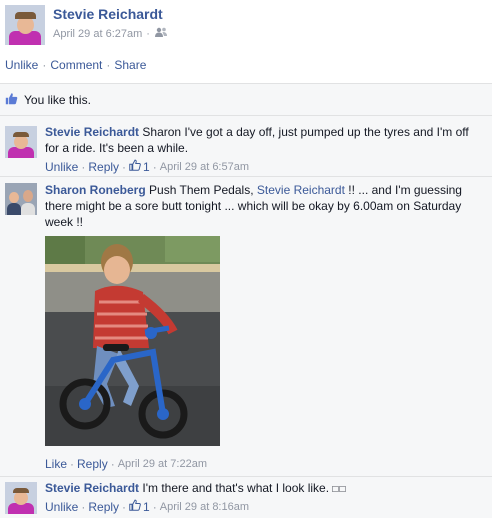 The width and height of the screenshot is (492, 518). What do you see at coordinates (246, 115) in the screenshot?
I see `likes-divider` at bounding box center [246, 115].